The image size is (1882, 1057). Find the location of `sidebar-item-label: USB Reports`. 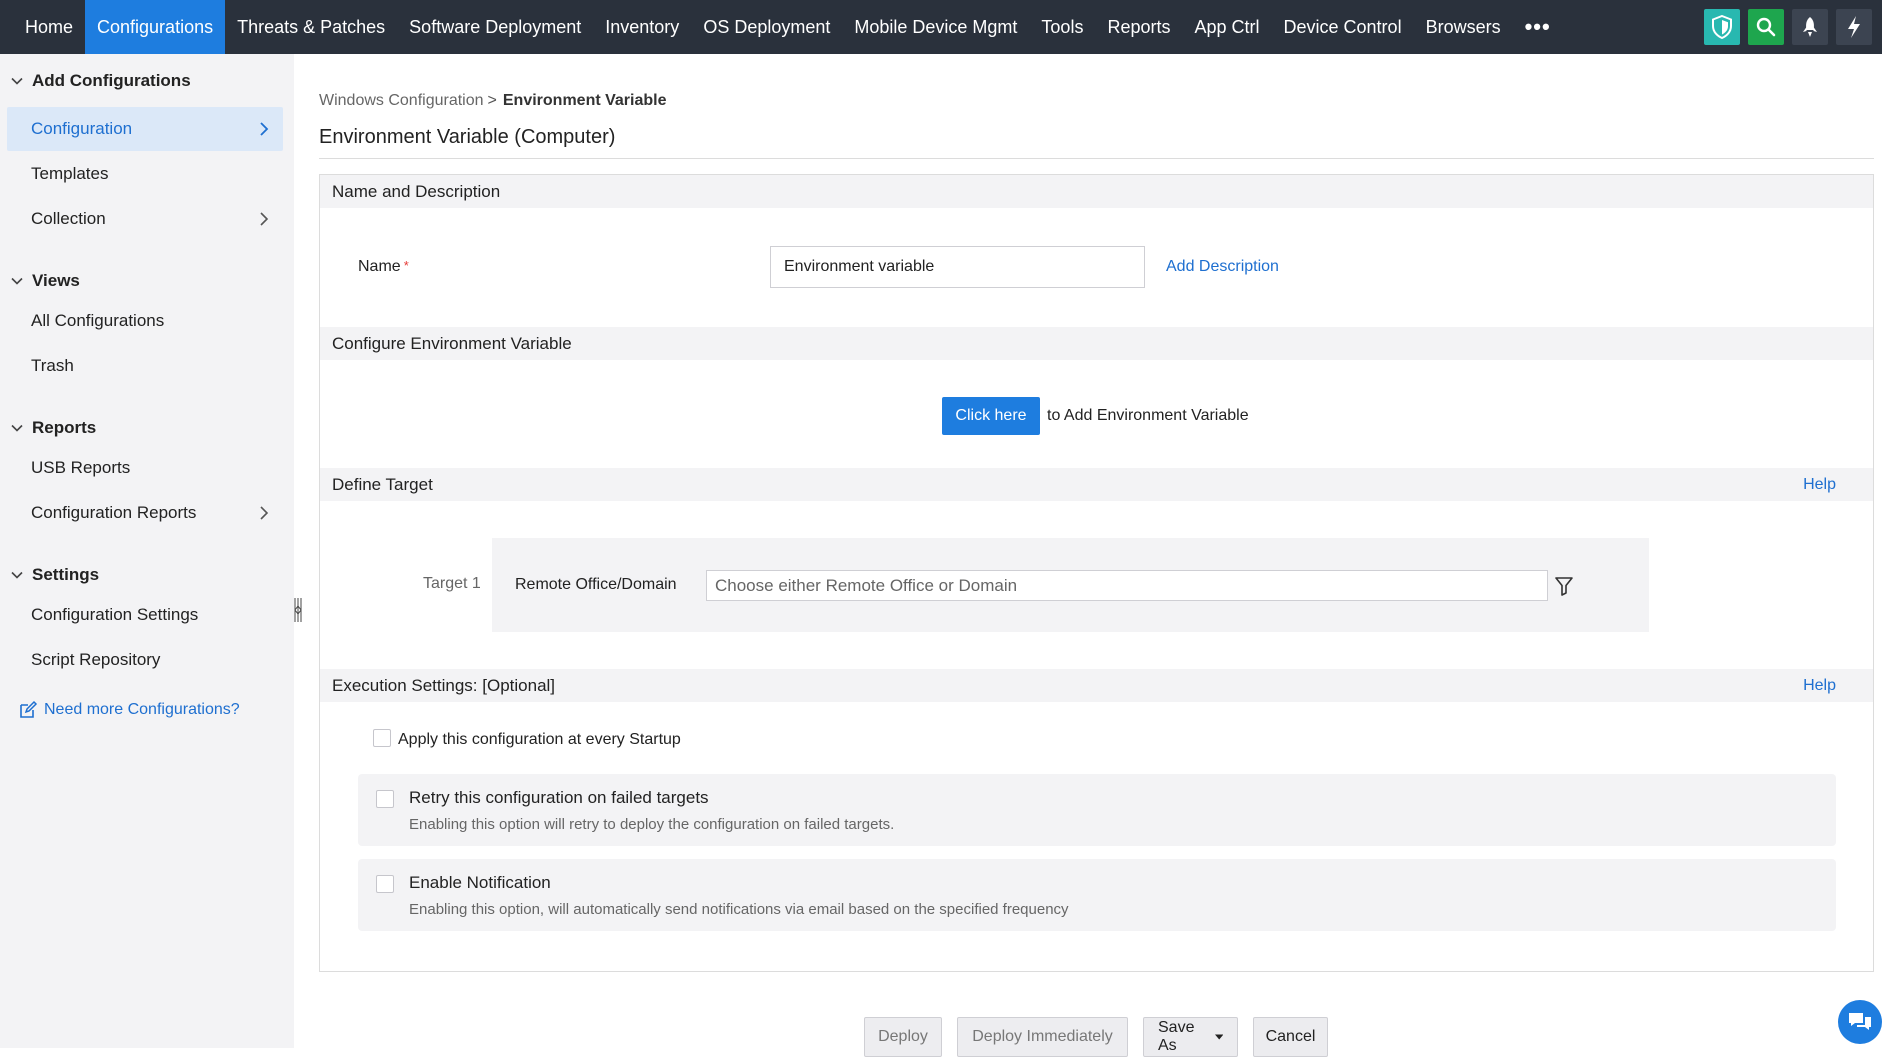

sidebar-item-label: USB Reports is located at coordinates (81, 467).